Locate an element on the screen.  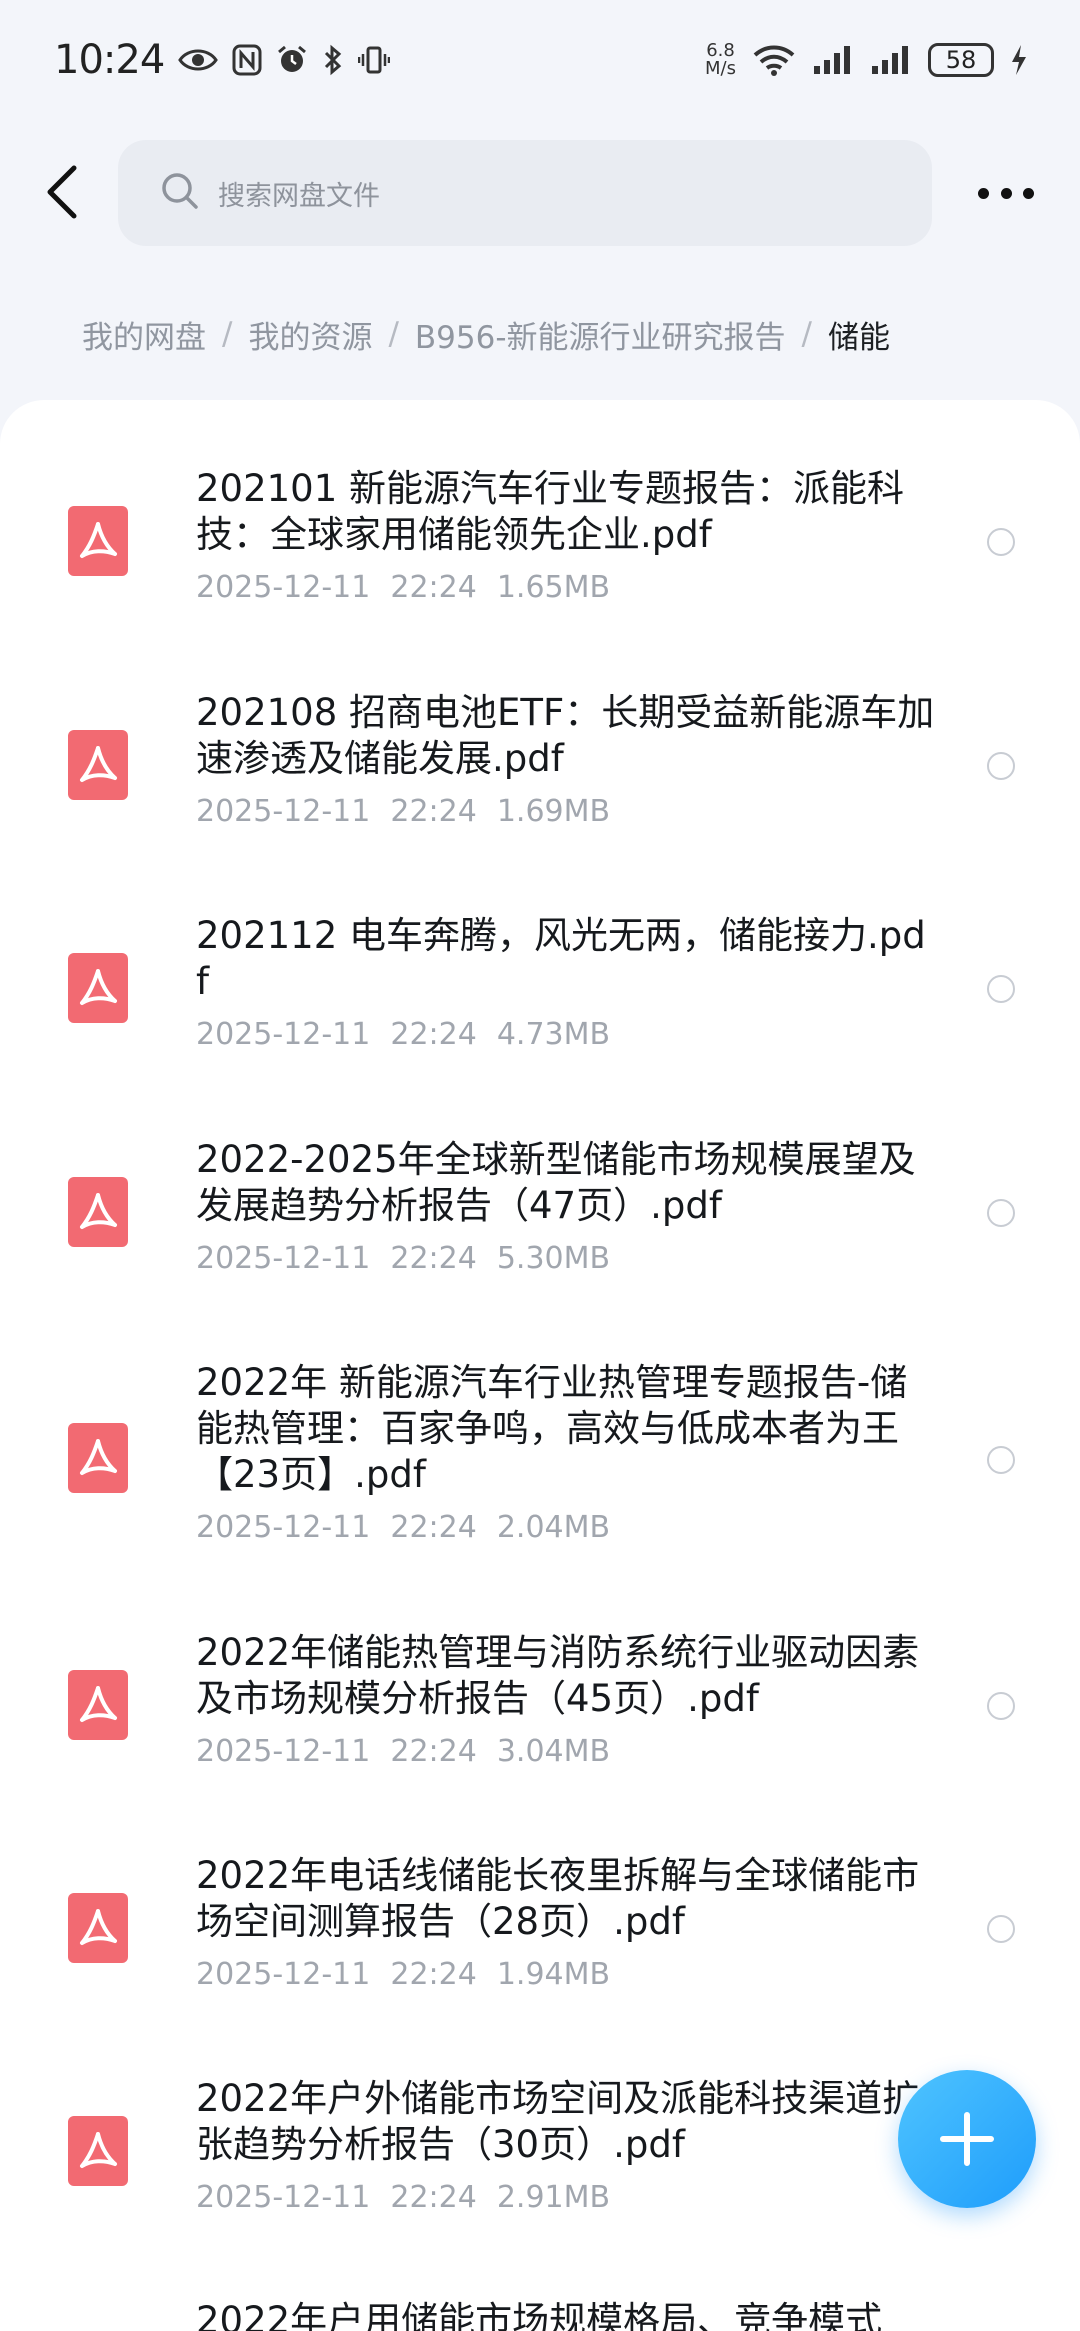
file-size: 1.94MB is located at coordinates (553, 1974).